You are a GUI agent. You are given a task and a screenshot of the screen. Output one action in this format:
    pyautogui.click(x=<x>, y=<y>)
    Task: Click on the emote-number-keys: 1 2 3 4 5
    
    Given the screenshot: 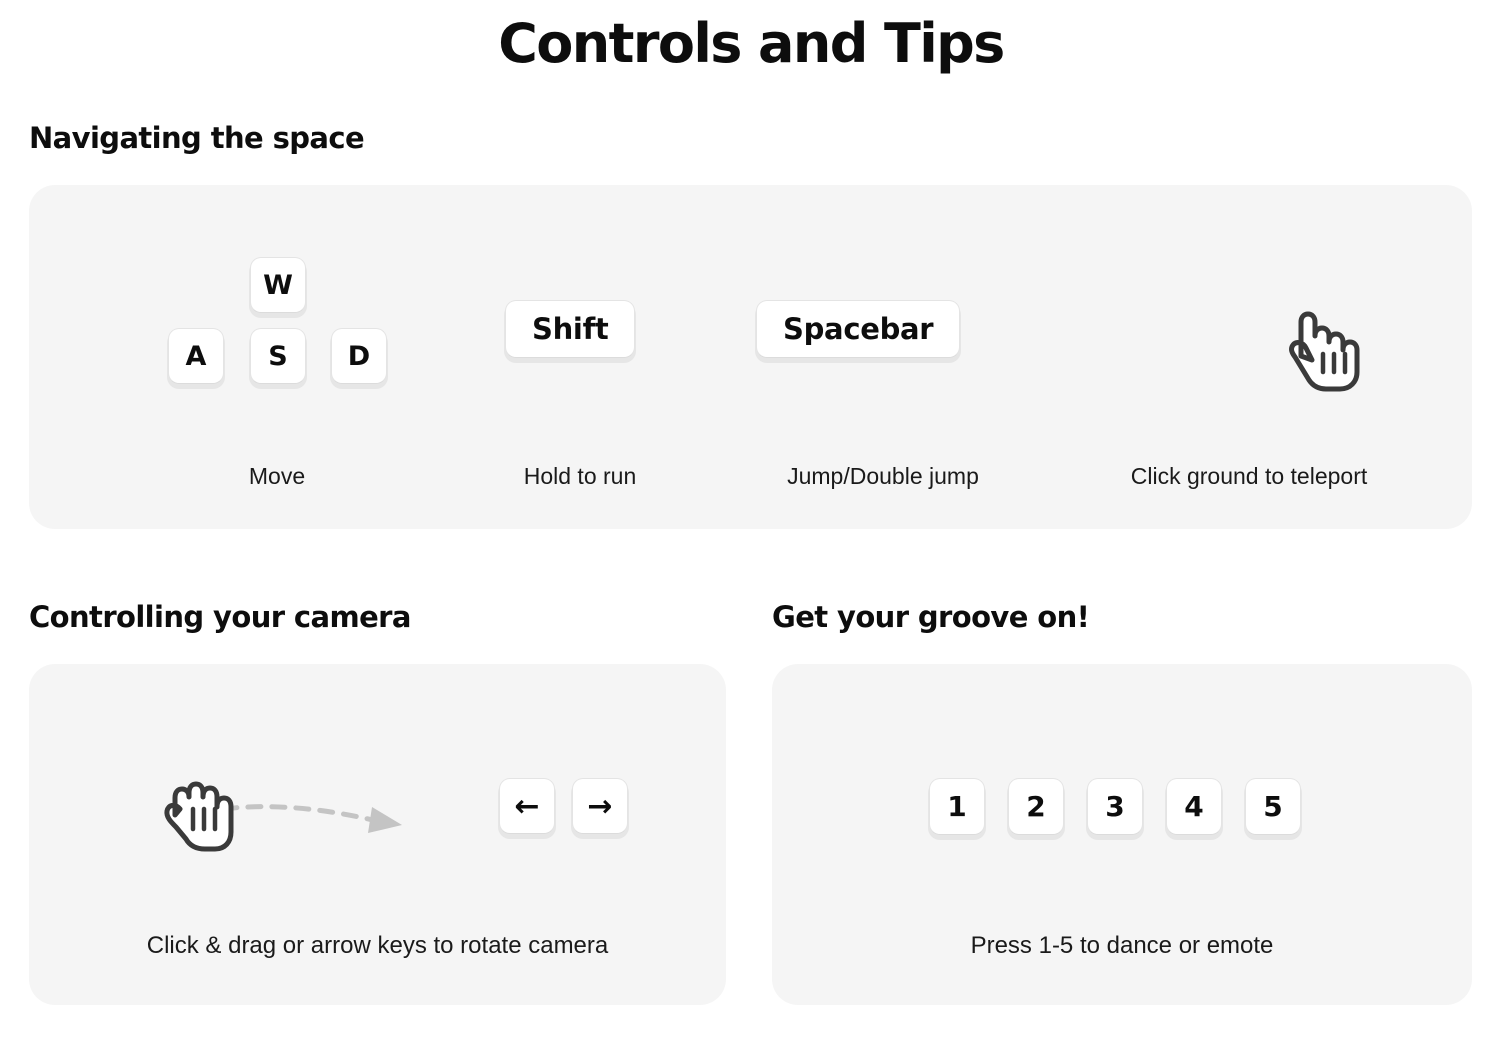 What is the action you would take?
    pyautogui.click(x=1115, y=806)
    